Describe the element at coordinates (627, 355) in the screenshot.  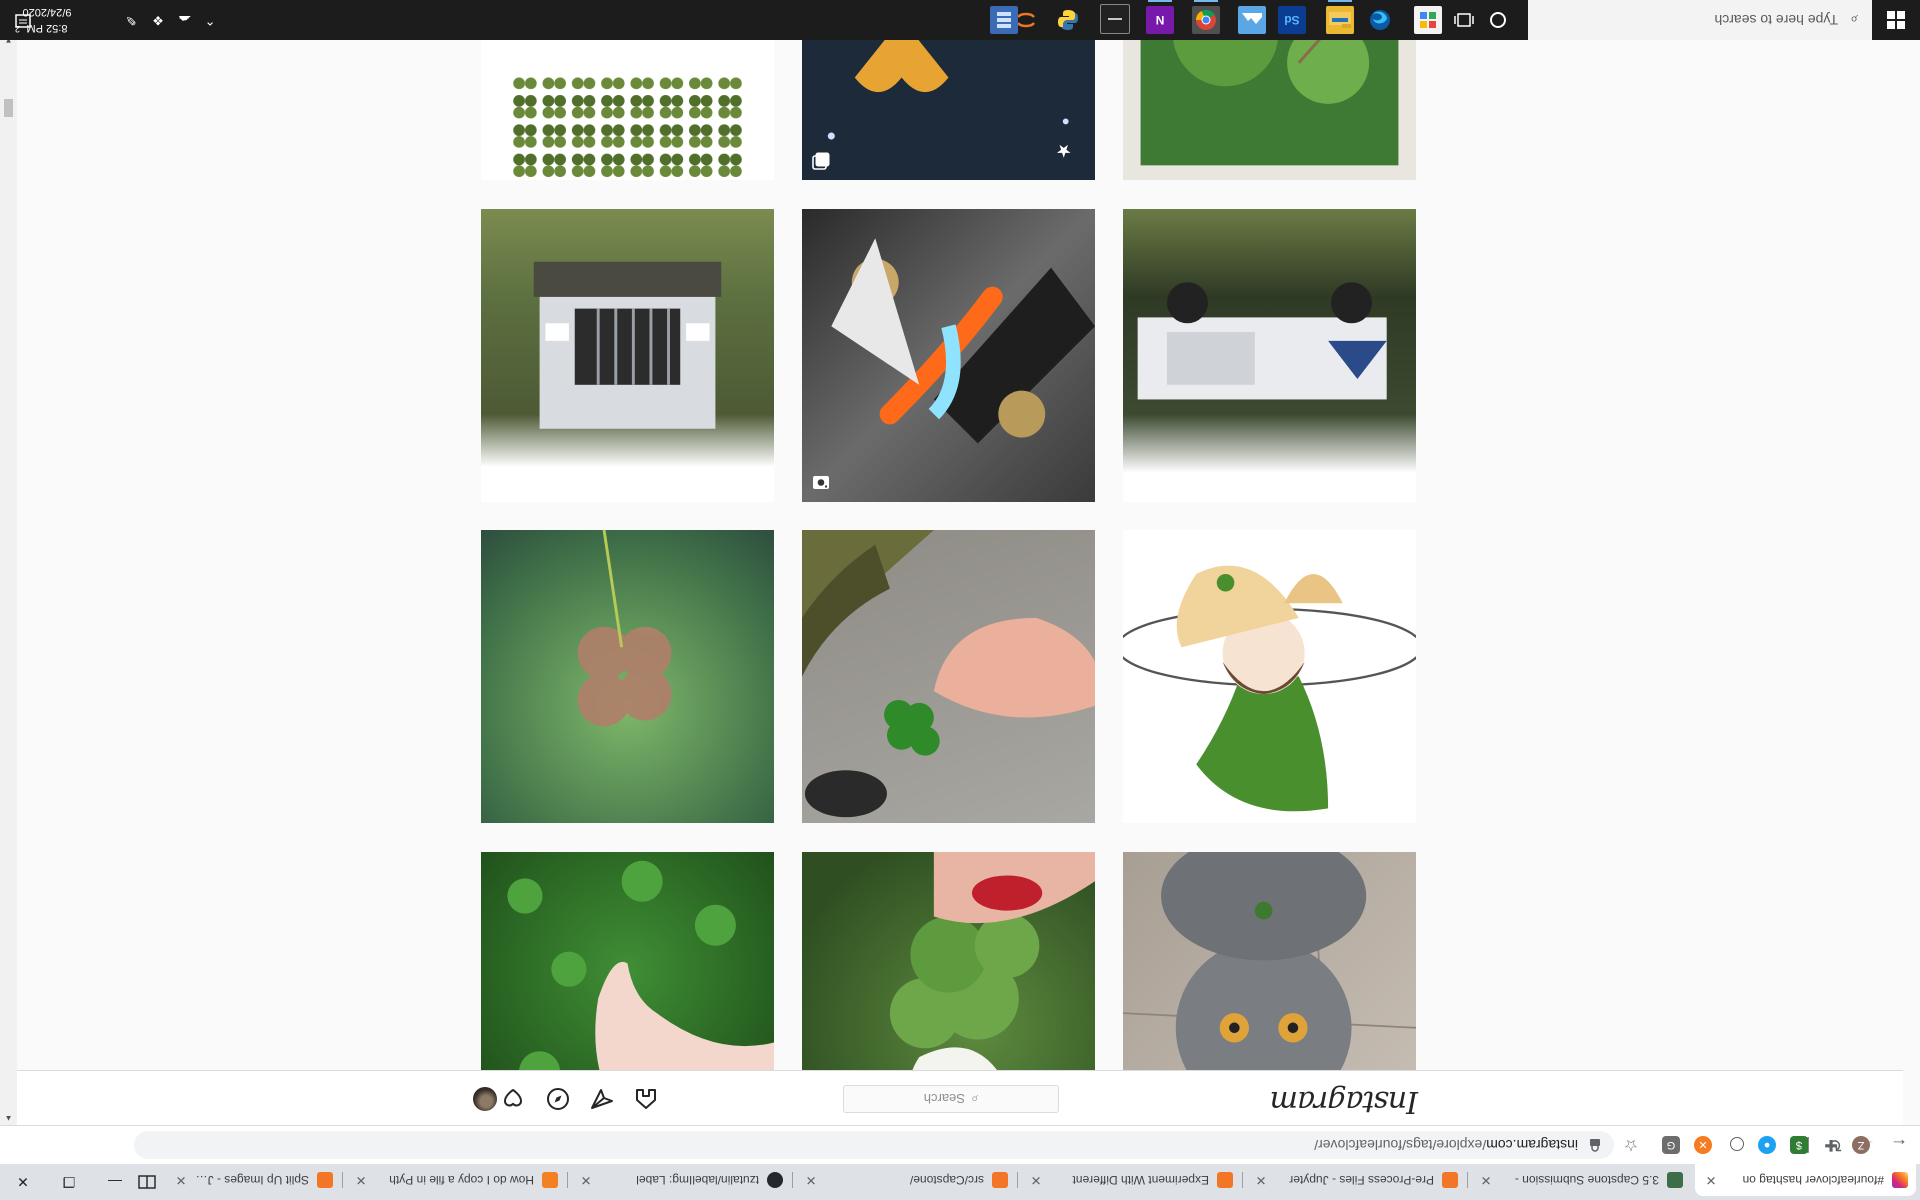
I see `post-thumbnail-truck-front` at that location.